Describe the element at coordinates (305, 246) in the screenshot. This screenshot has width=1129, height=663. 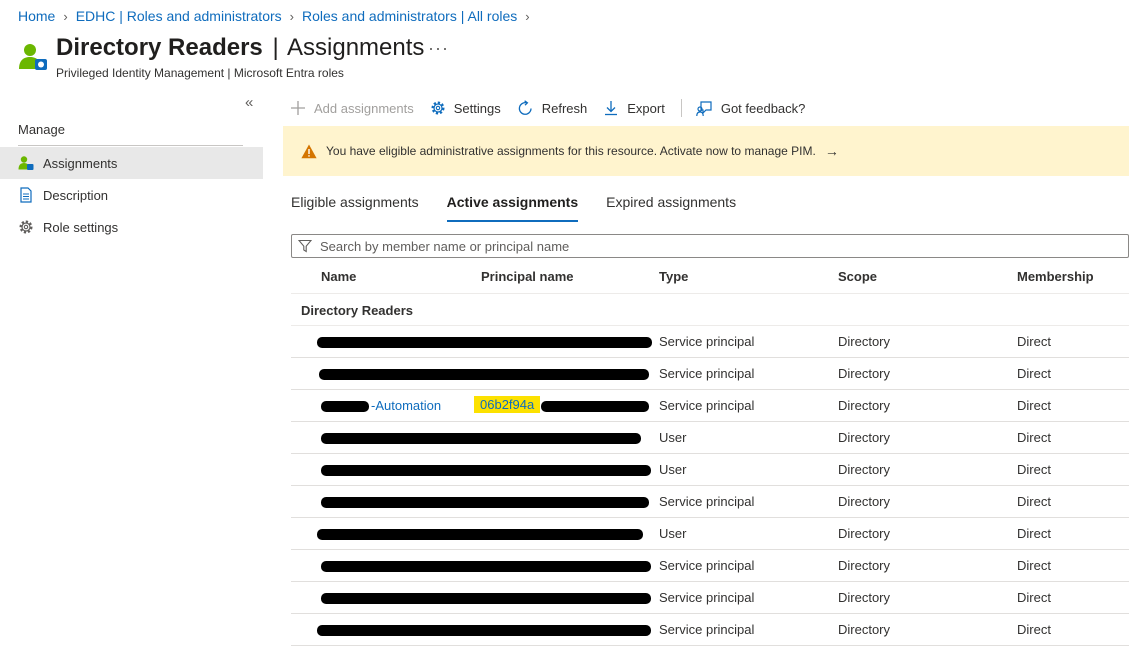
I see `filter-icon` at that location.